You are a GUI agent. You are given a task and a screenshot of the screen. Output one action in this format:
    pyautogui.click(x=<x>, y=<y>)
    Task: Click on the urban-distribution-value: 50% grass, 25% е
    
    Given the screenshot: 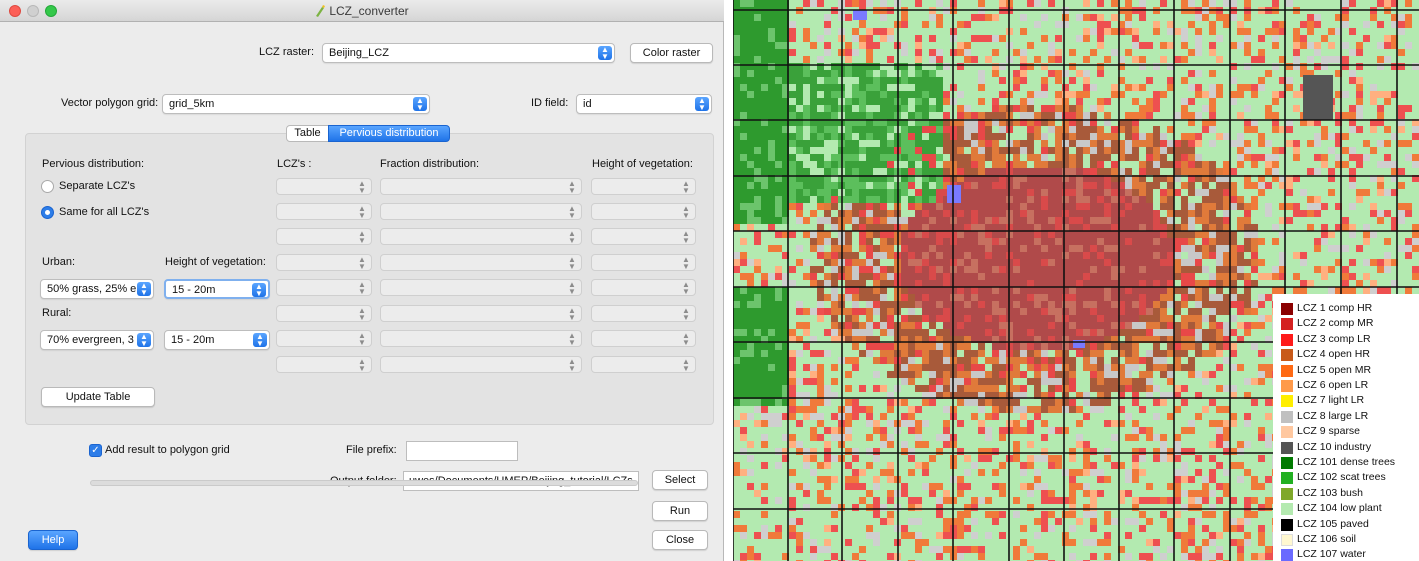 What is the action you would take?
    pyautogui.click(x=92, y=289)
    